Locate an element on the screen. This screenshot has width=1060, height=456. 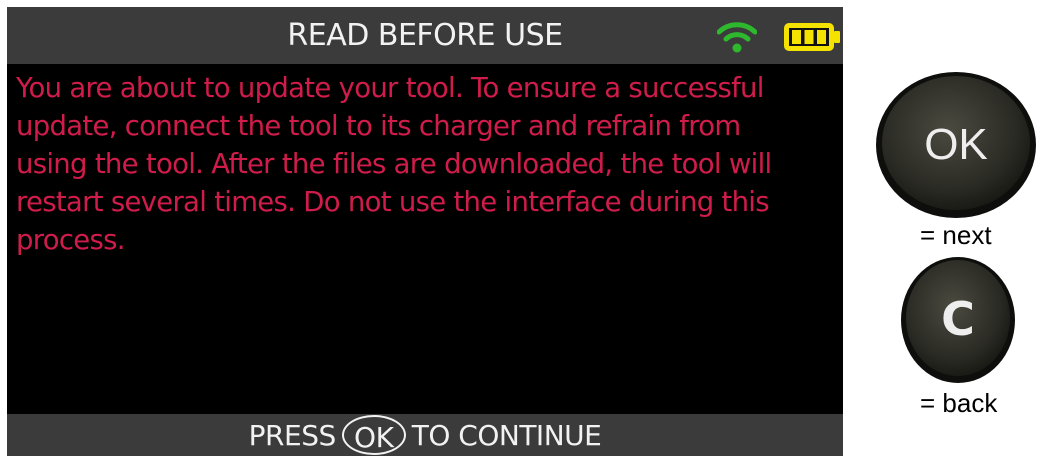
continue-instruction: PRESS OK TO CONTINUE is located at coordinates (425, 435).